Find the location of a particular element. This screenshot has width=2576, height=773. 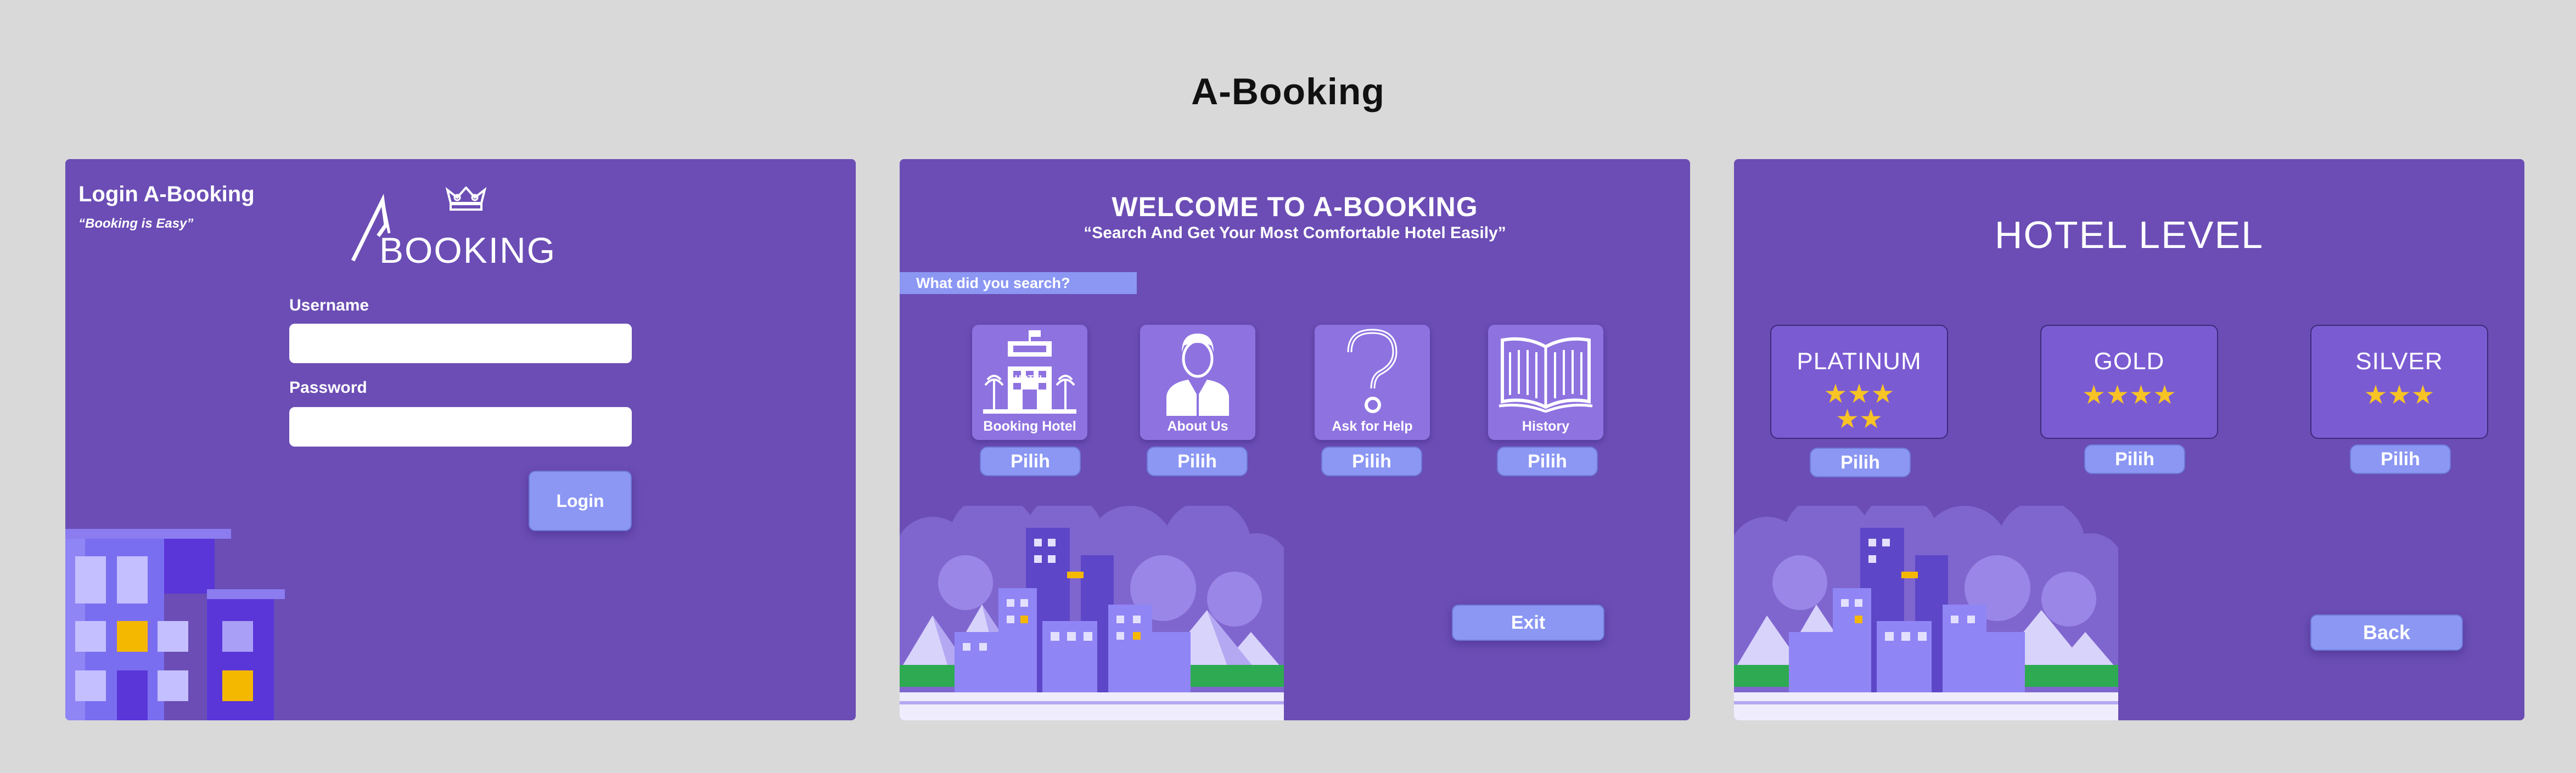

password-input is located at coordinates (461, 427).